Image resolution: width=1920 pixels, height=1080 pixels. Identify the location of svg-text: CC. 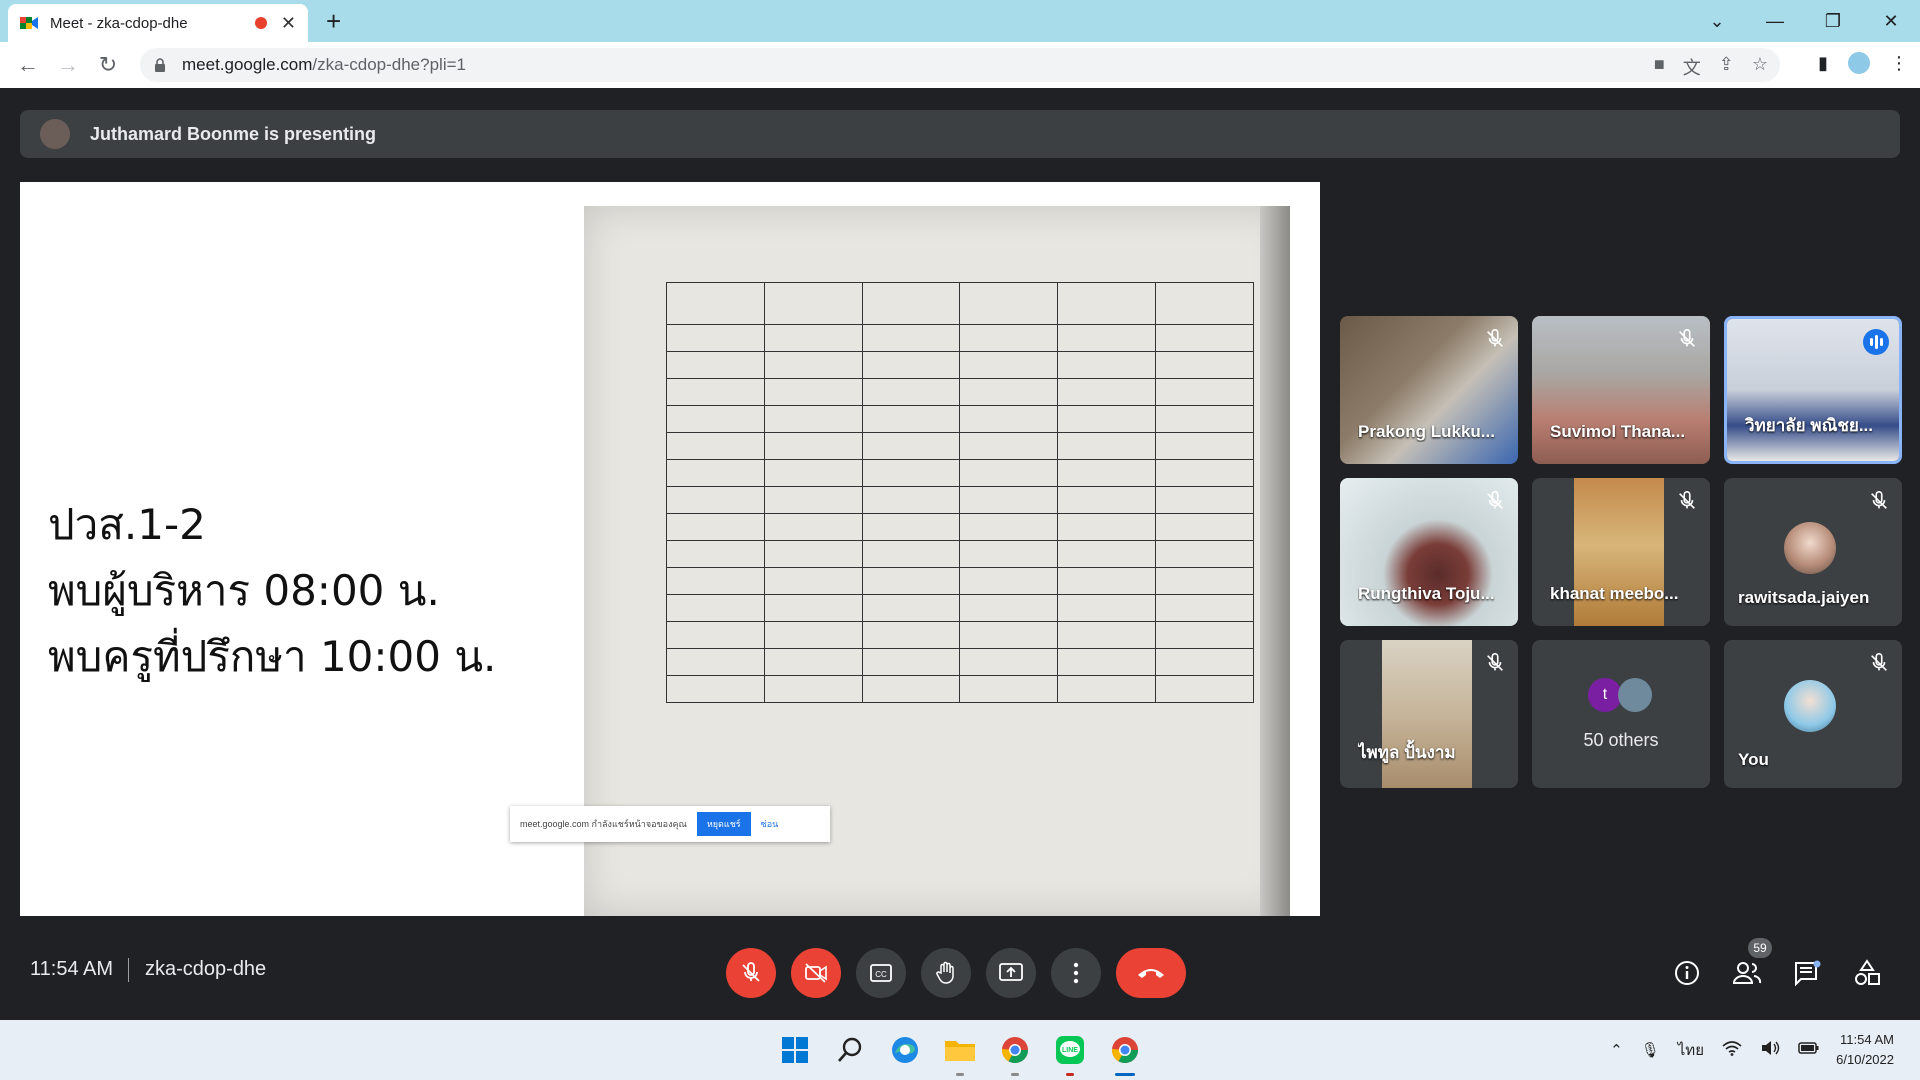
(881, 974).